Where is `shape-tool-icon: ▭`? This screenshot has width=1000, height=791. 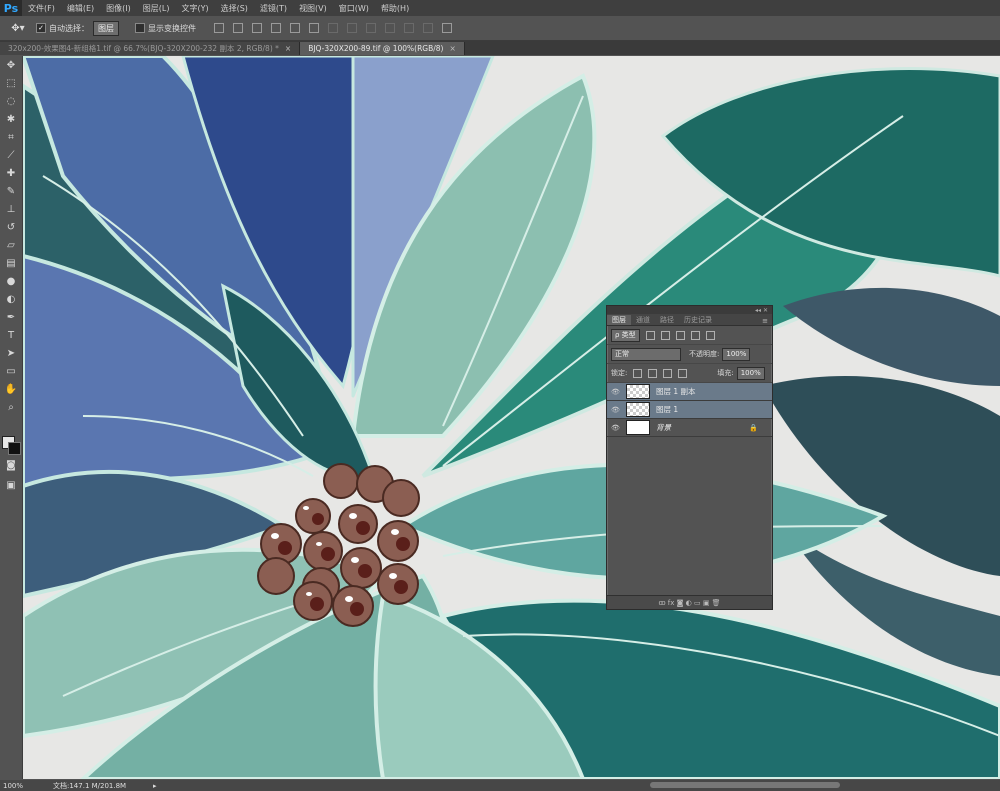
shape-tool-icon: ▭ is located at coordinates (11, 371).